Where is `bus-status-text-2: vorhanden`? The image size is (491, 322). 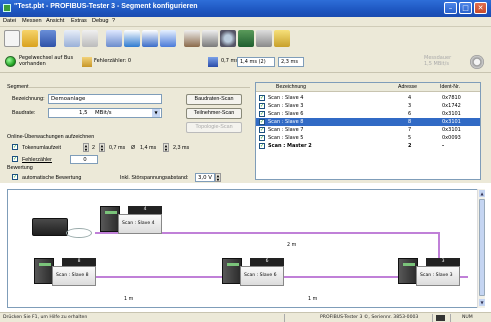
bus-status-text-2: vorhanden is located at coordinates (32, 64).